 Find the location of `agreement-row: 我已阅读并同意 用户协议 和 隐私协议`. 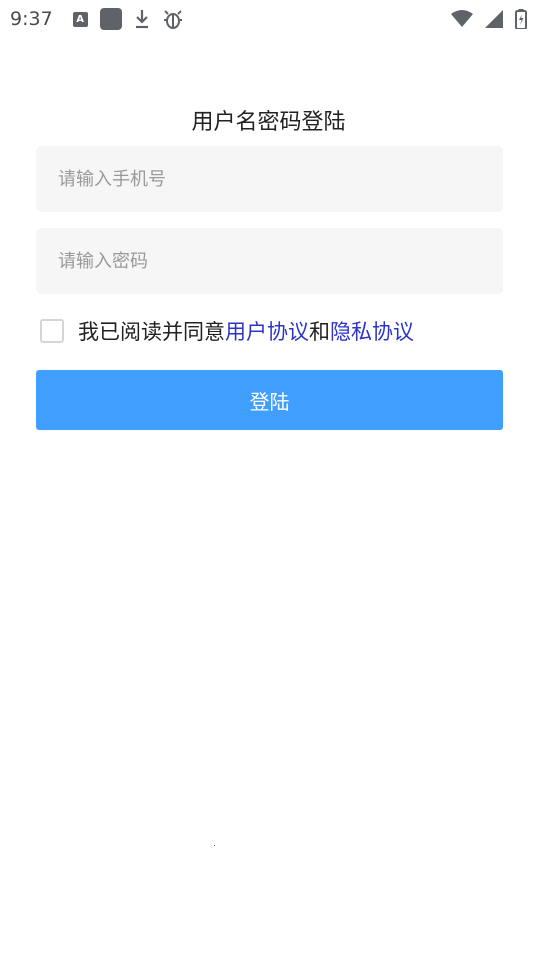

agreement-row: 我已阅读并同意 用户协议 和 隐私协议 is located at coordinates (227, 331).